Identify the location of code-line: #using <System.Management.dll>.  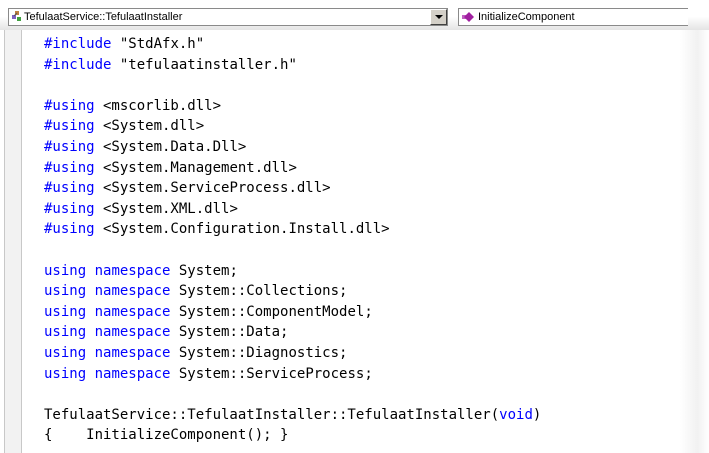
(292, 168).